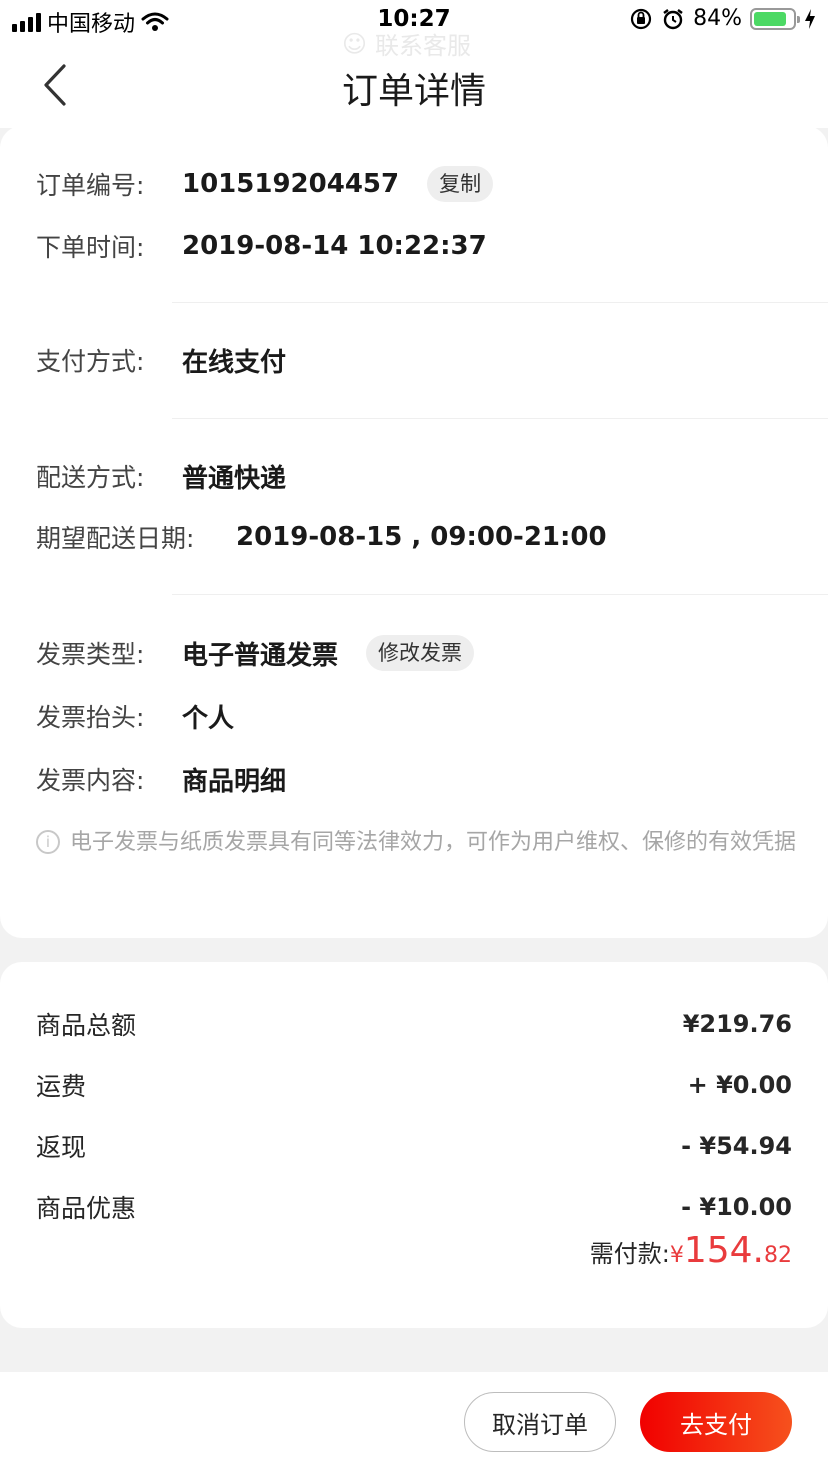  I want to click on delivery-row: 配送方式: 普通快递, so click(161, 476).